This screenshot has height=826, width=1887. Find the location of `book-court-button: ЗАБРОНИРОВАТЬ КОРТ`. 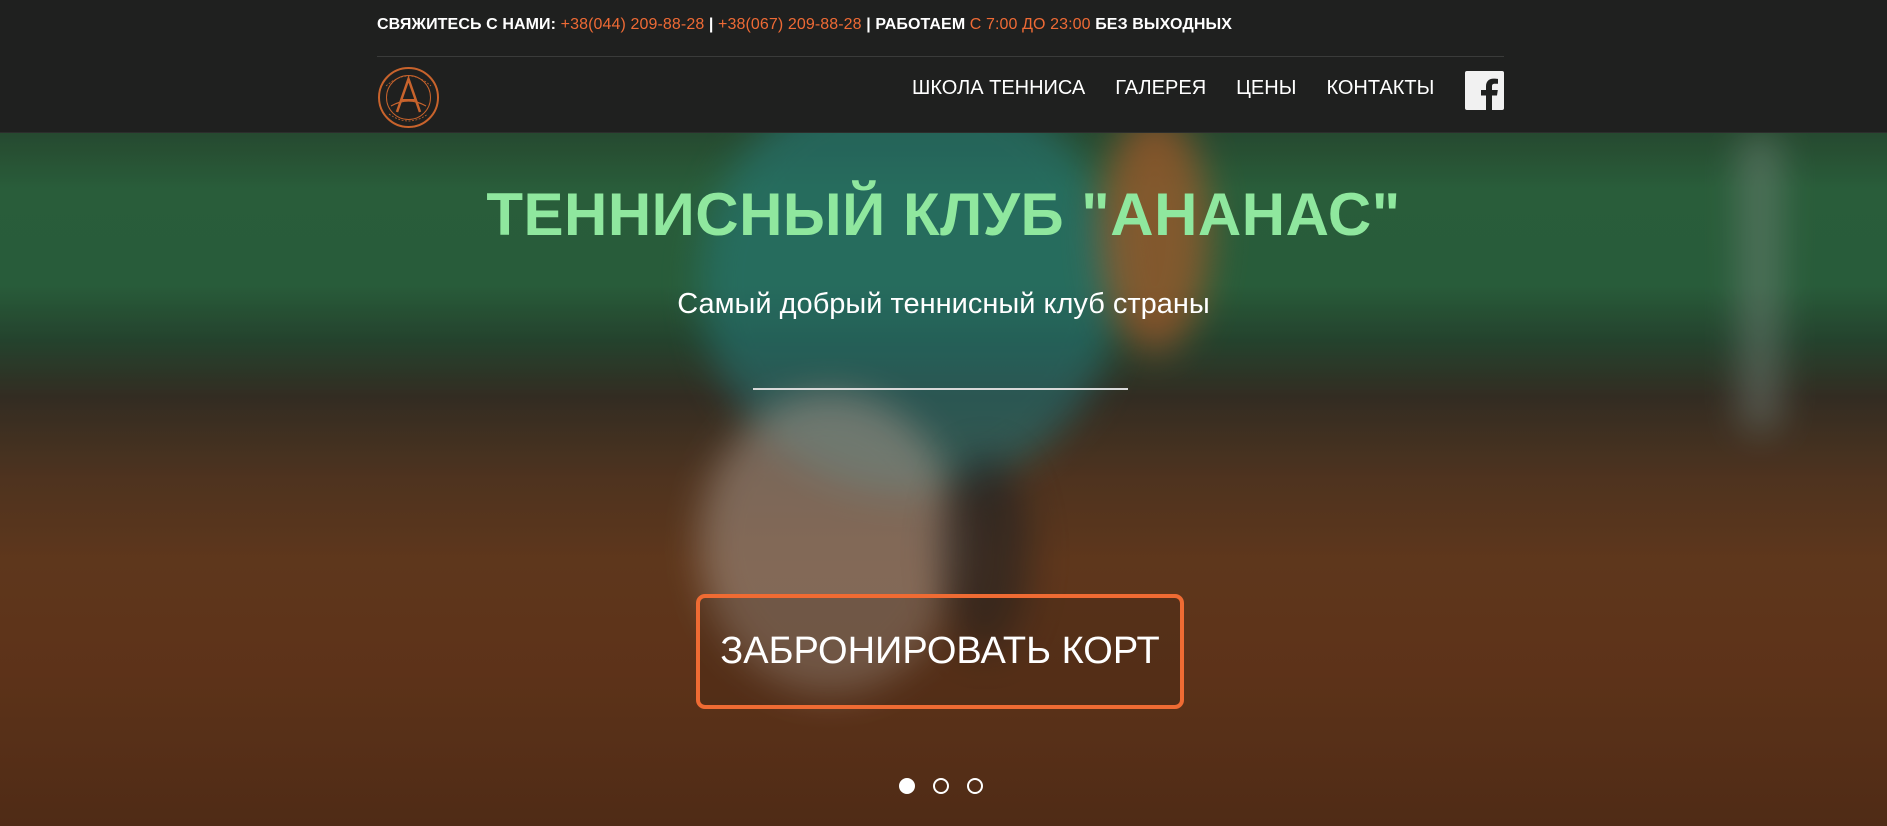

book-court-button: ЗАБРОНИРОВАТЬ КОРТ is located at coordinates (940, 651).